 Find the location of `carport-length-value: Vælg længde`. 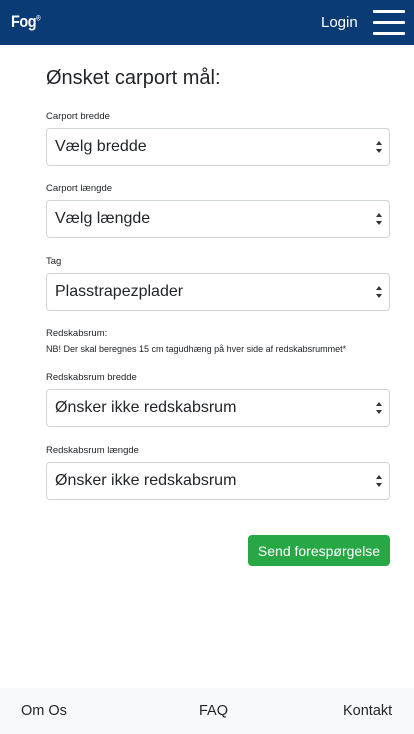

carport-length-value: Vælg længde is located at coordinates (103, 218).